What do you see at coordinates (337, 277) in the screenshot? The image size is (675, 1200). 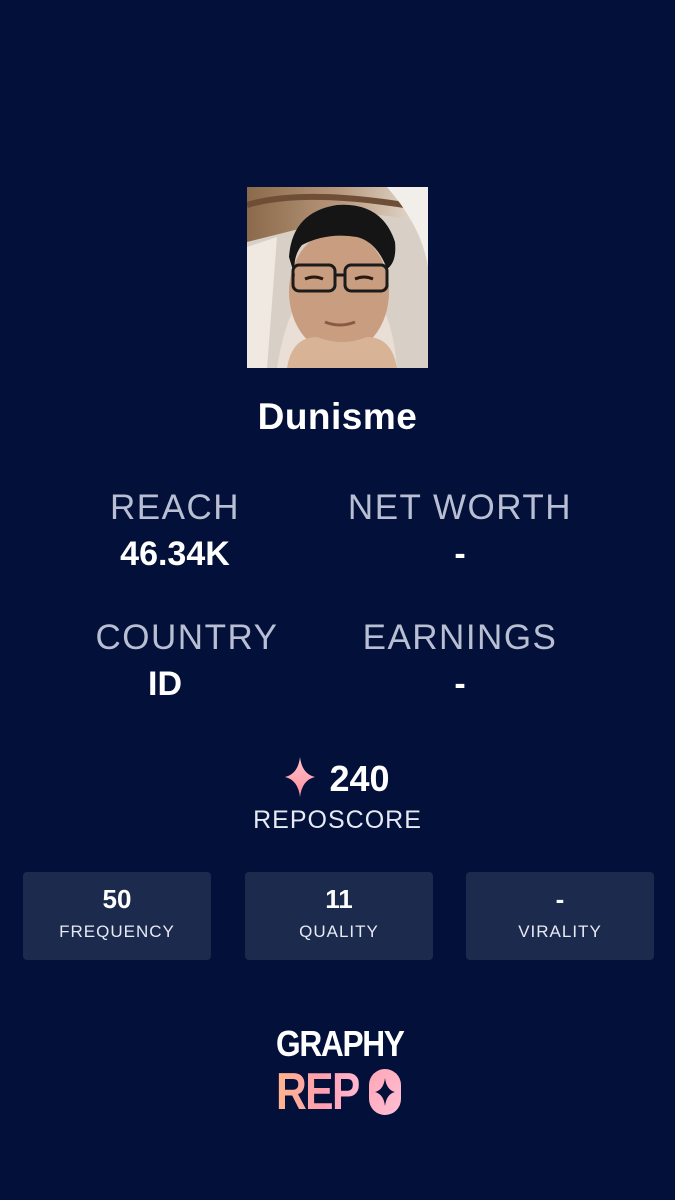 I see `profile-avatar` at bounding box center [337, 277].